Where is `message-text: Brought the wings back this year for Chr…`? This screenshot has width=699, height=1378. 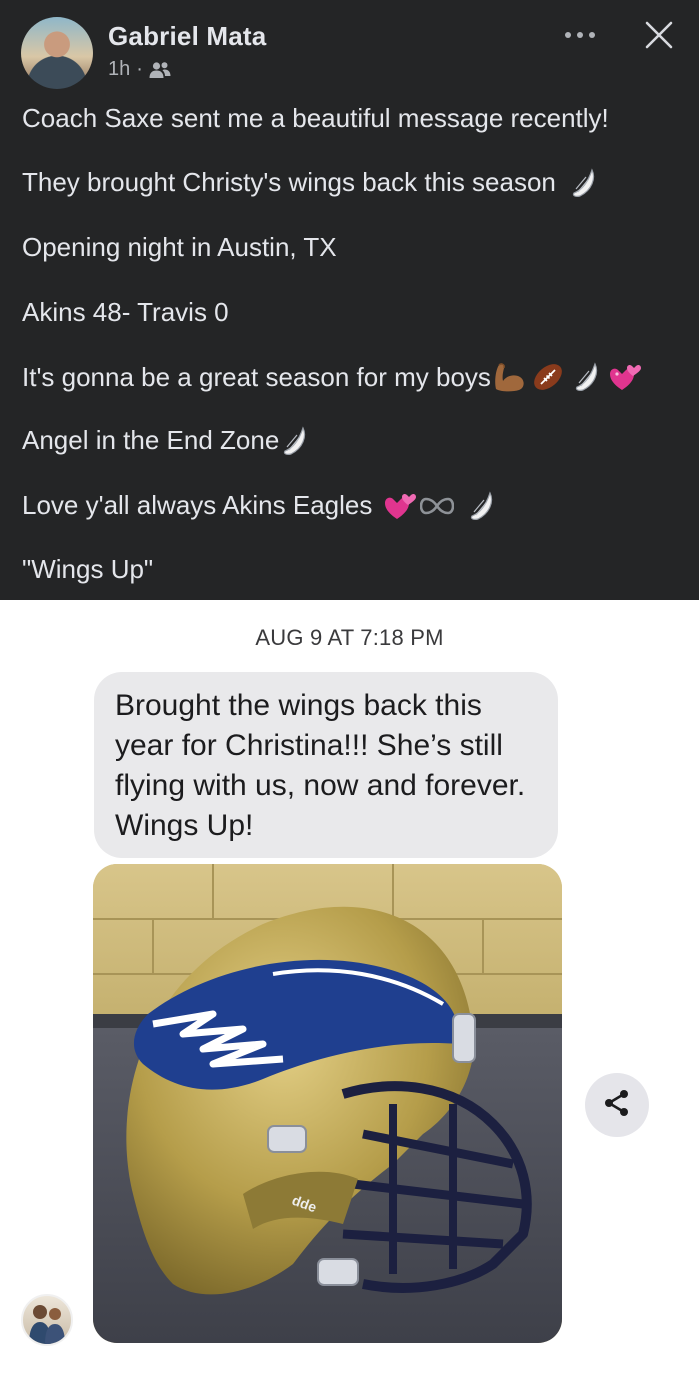 message-text: Brought the wings back this year for Chr… is located at coordinates (320, 765).